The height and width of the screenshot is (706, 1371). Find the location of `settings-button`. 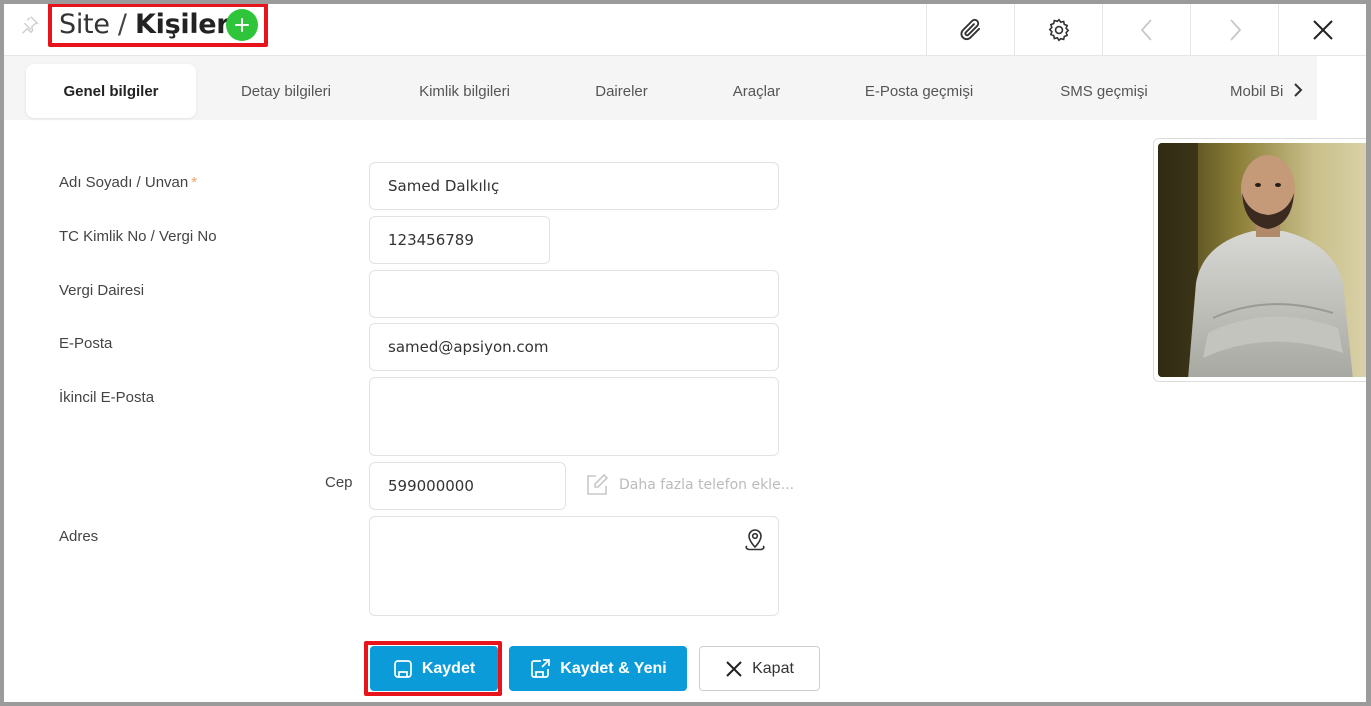

settings-button is located at coordinates (1058, 29).